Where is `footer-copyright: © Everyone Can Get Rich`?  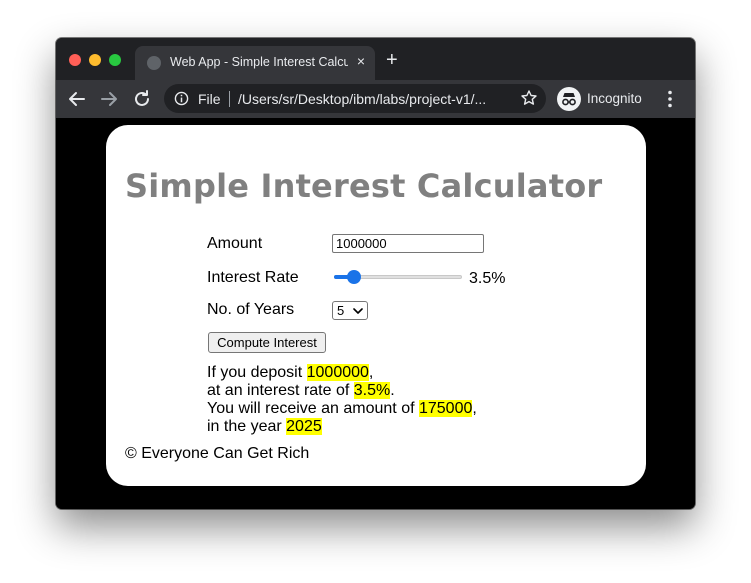
footer-copyright: © Everyone Can Get Rich is located at coordinates (217, 453).